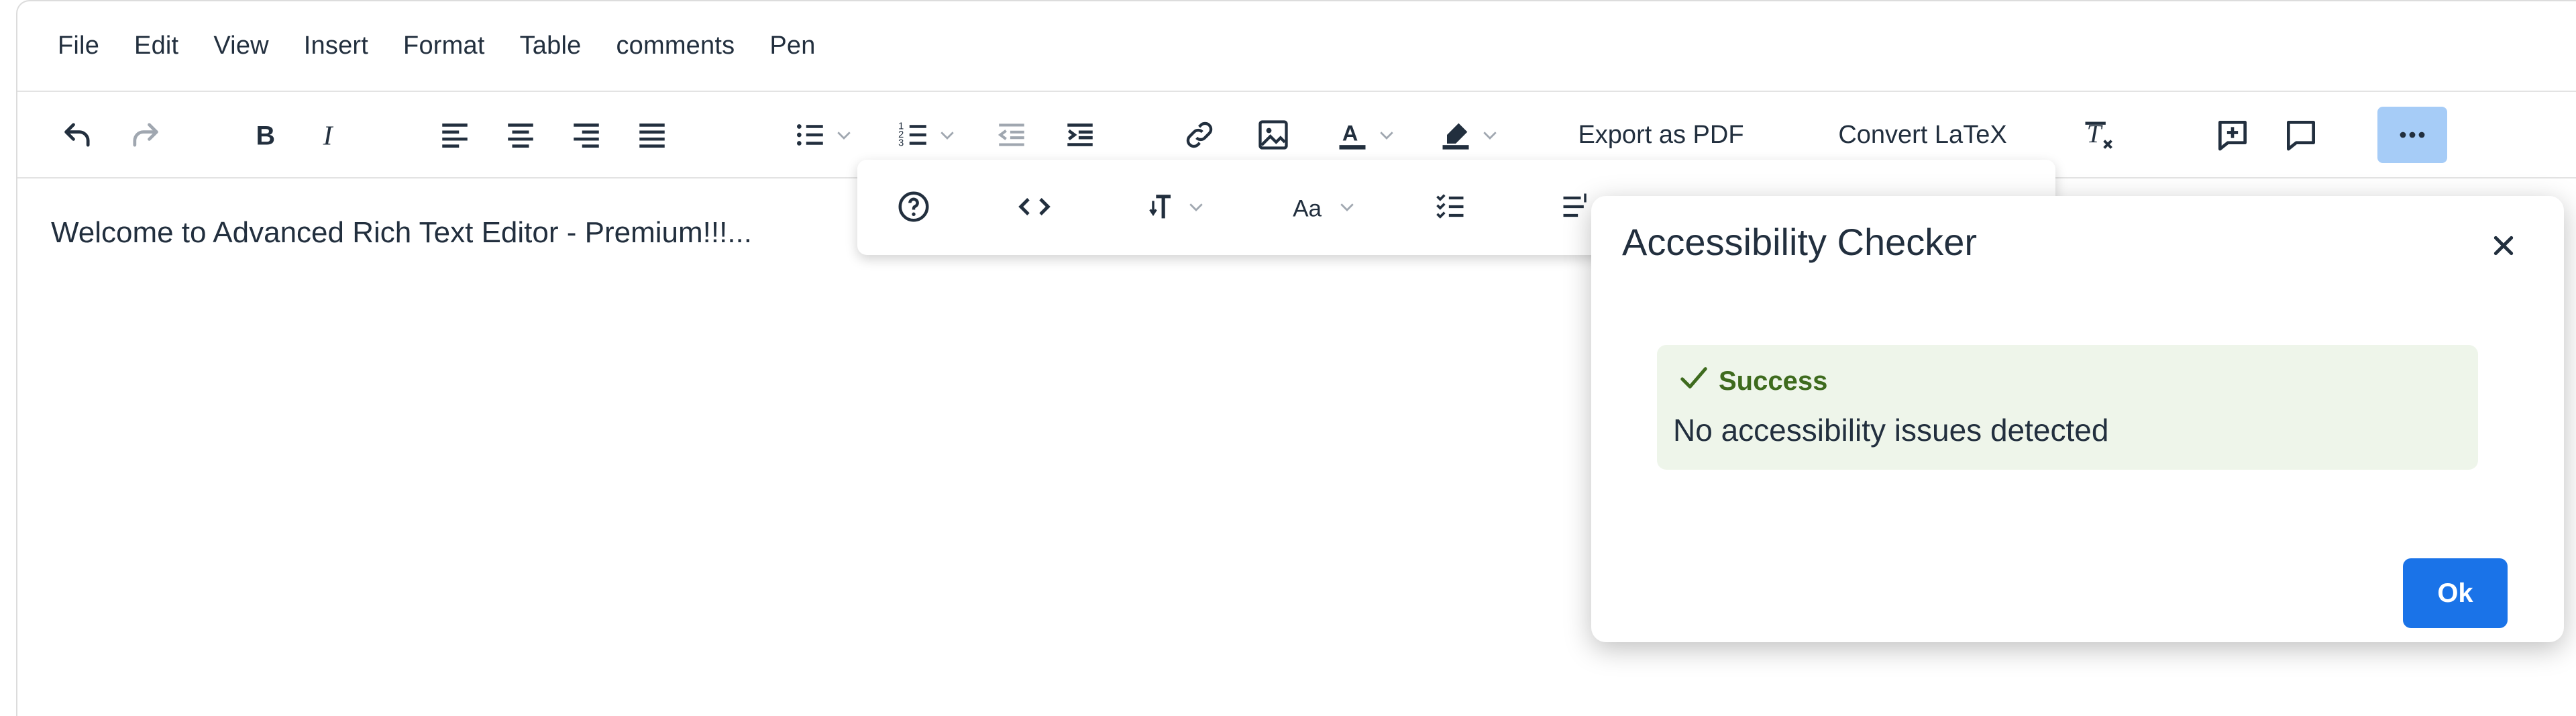 The image size is (2576, 716). I want to click on link-button, so click(1199, 135).